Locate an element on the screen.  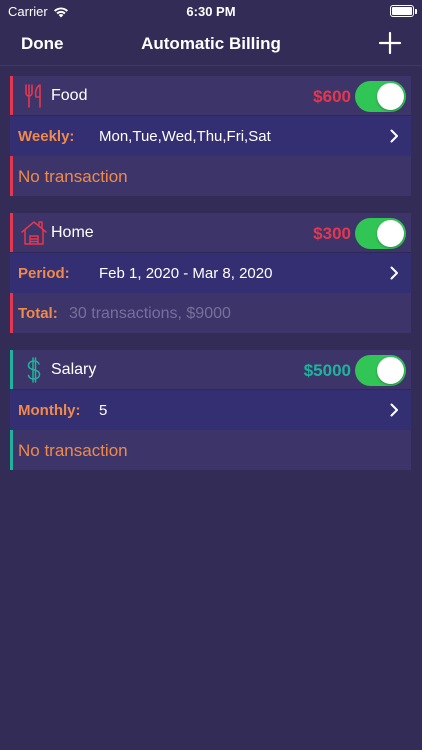
total-label: Total: is located at coordinates (38, 313).